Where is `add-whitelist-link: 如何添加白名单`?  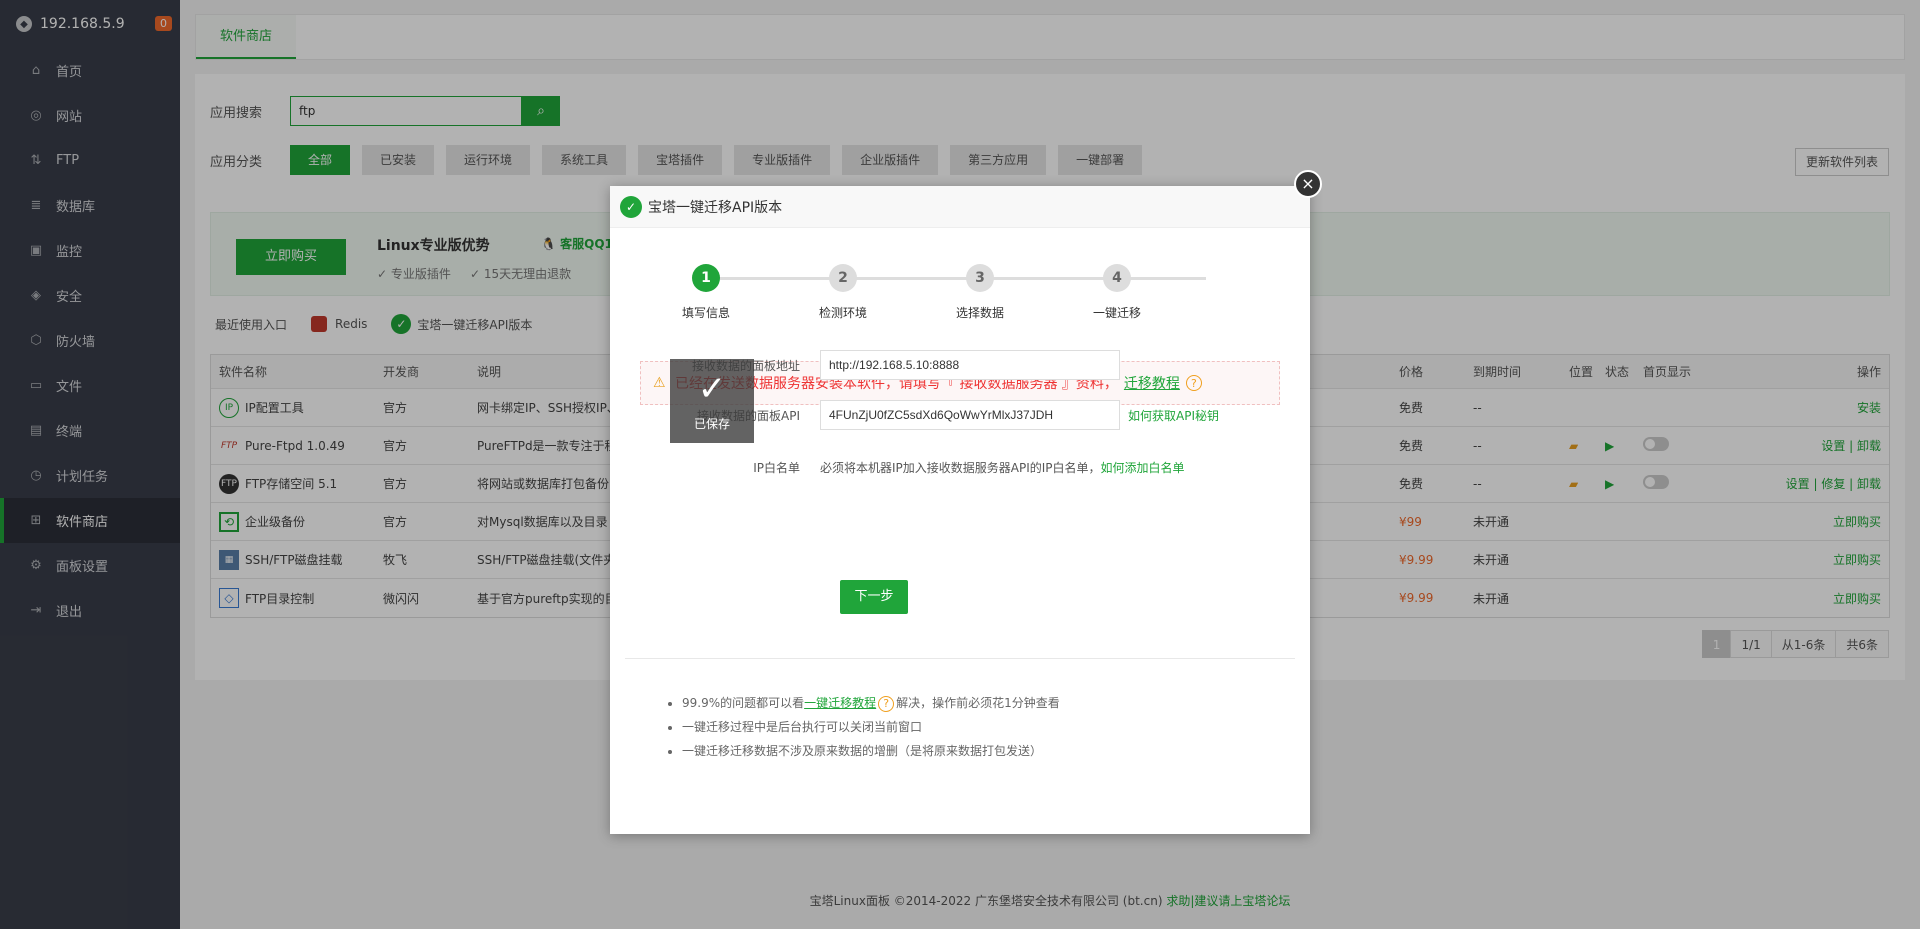 add-whitelist-link: 如何添加白名单 is located at coordinates (1143, 467).